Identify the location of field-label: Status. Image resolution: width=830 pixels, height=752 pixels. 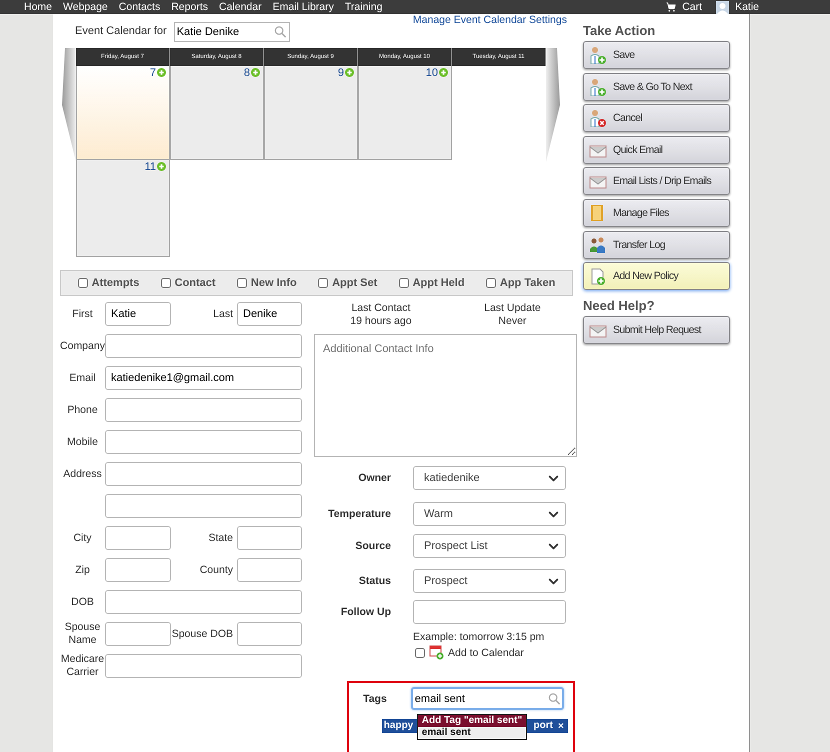
(374, 581).